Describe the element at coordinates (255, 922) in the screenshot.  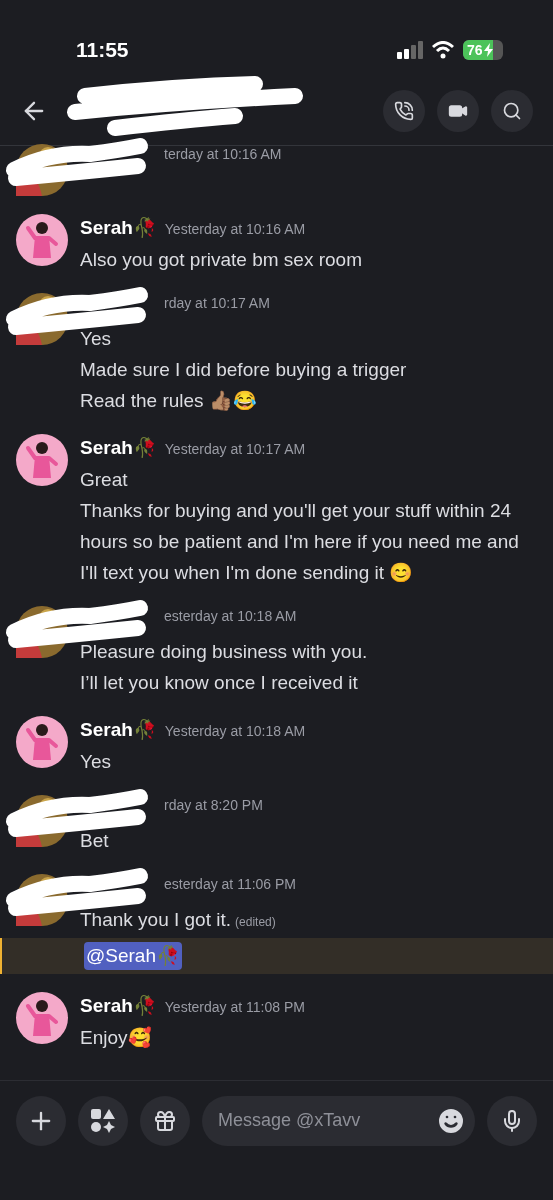
I see `edited-label: (edited)` at that location.